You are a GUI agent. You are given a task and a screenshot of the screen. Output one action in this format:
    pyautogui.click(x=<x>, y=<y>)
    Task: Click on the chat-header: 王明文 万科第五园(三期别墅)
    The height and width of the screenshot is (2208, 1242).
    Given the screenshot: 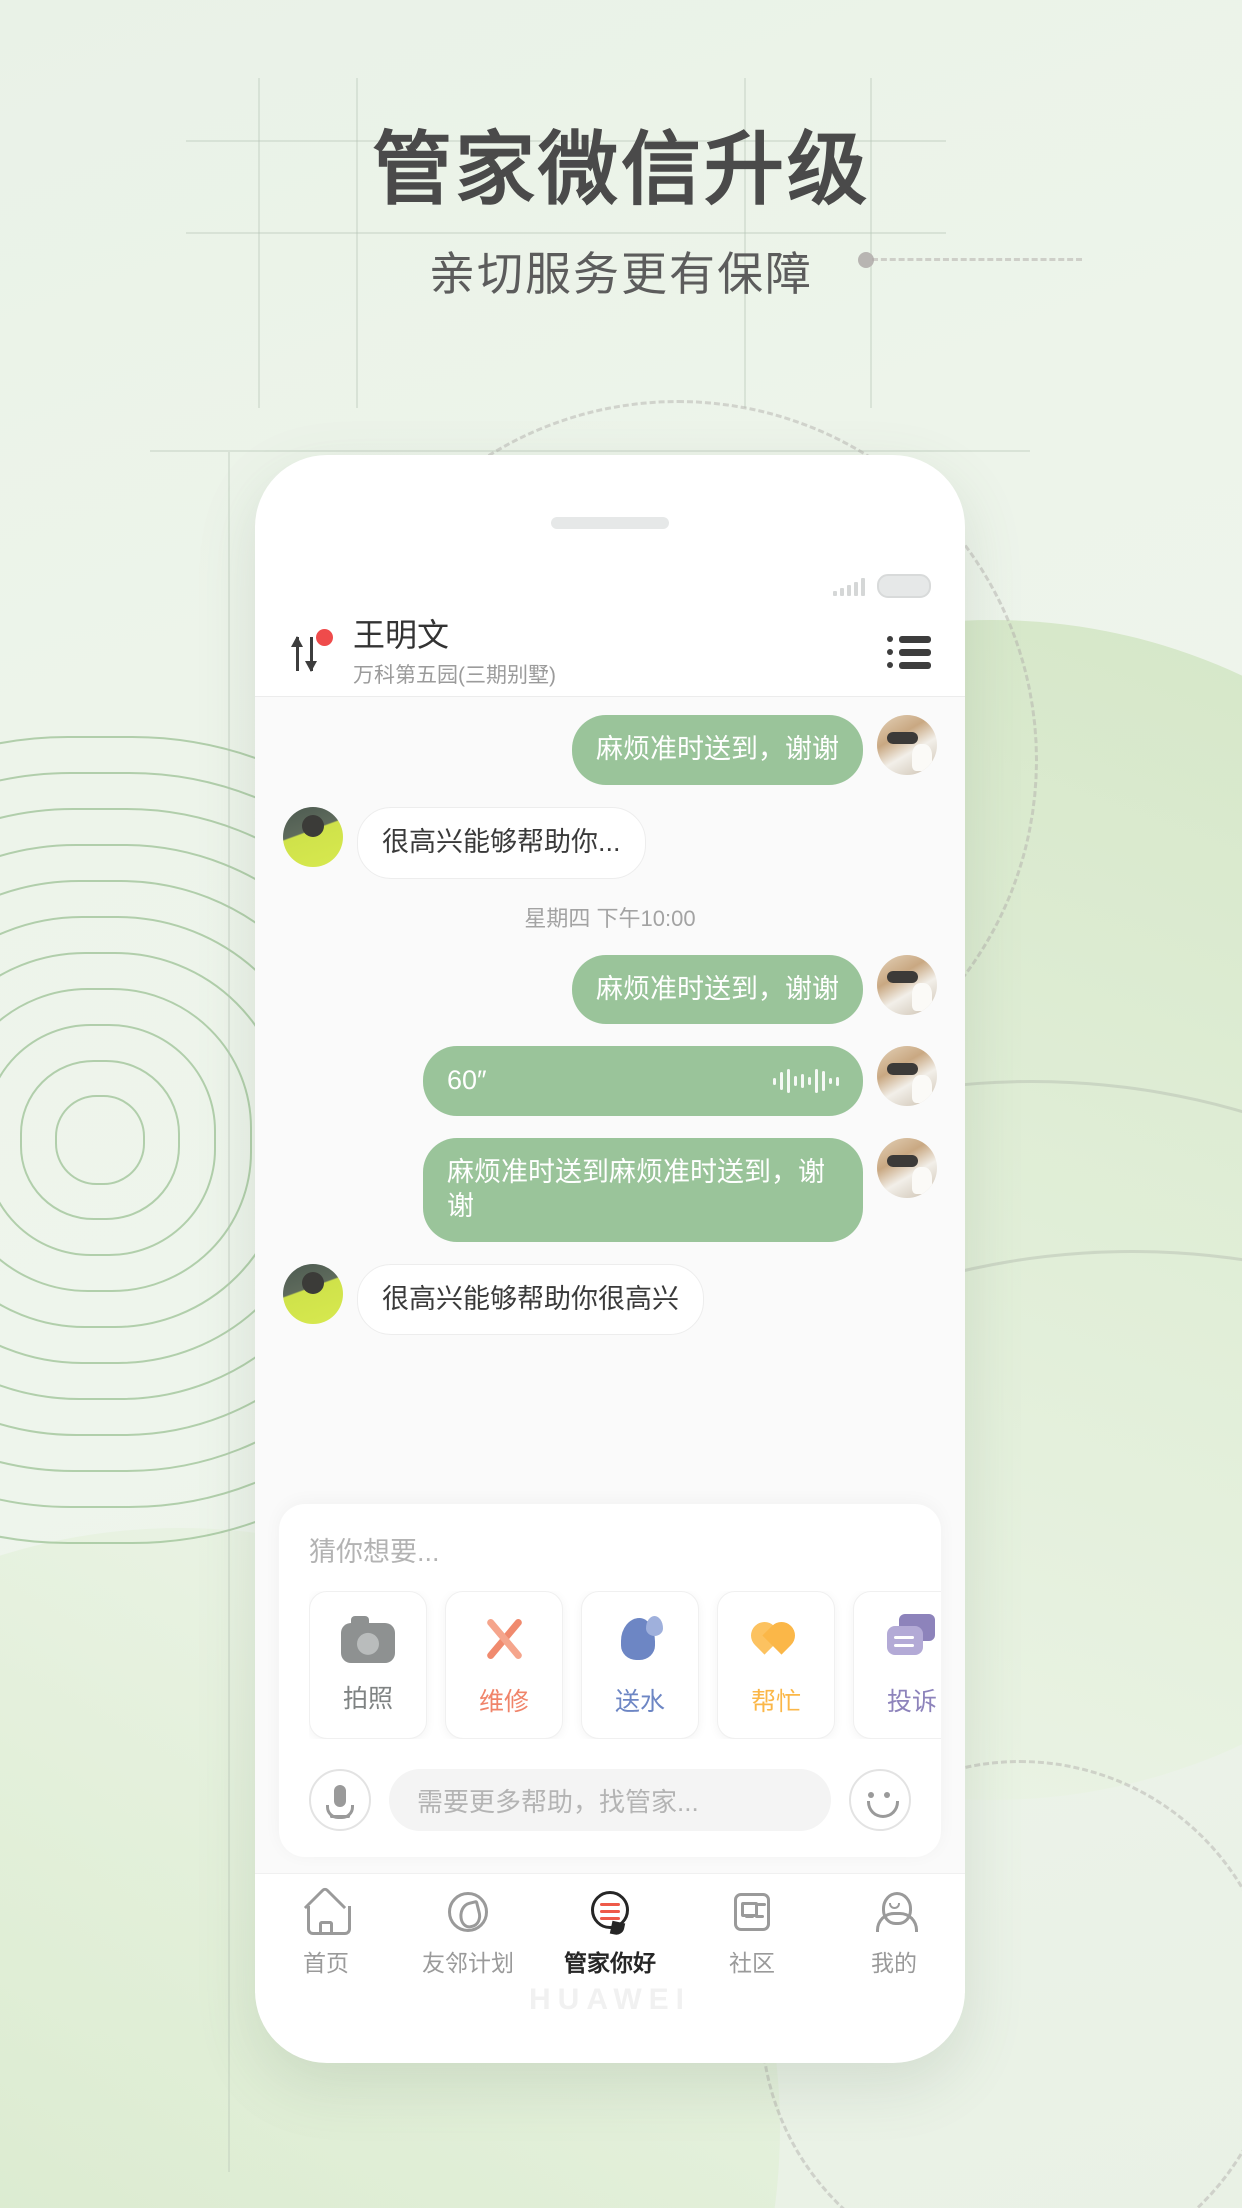 What is the action you would take?
    pyautogui.click(x=610, y=653)
    